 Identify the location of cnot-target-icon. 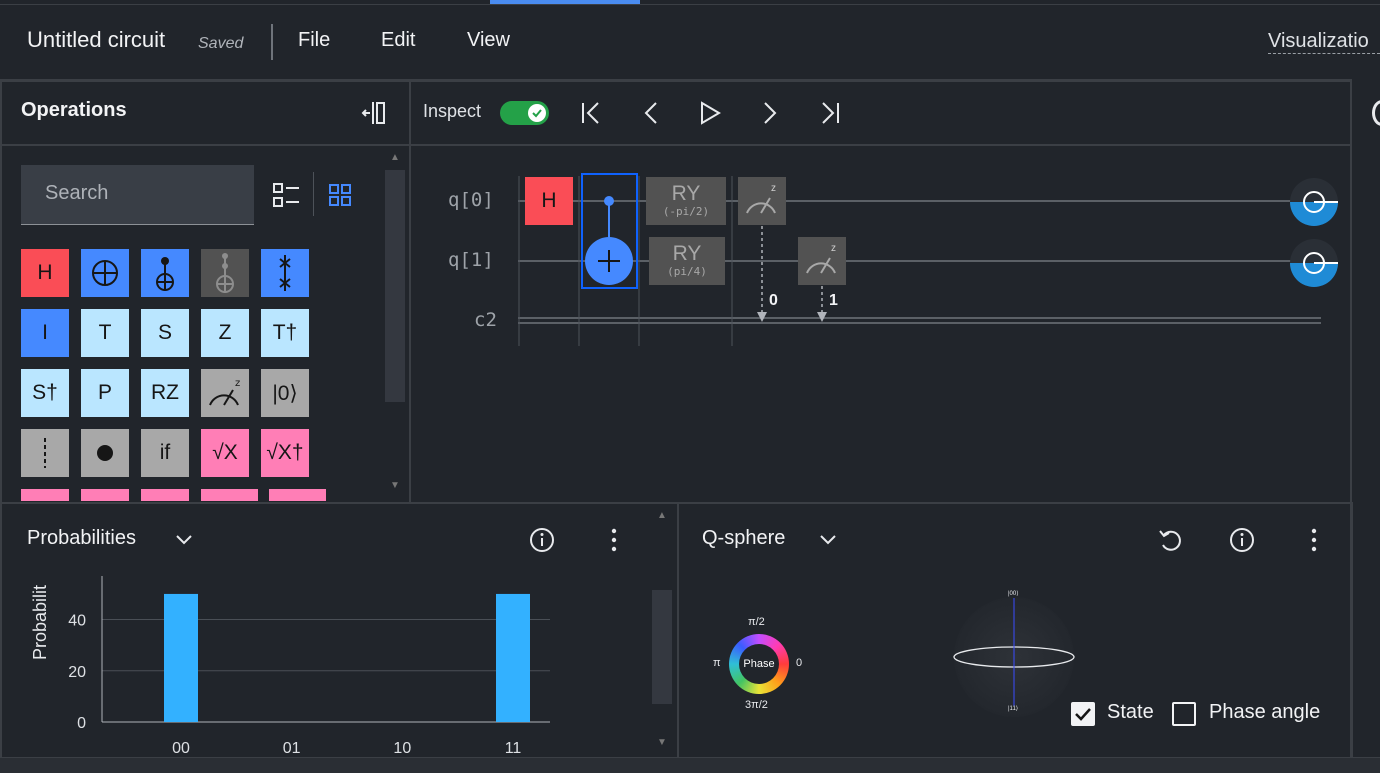
(105, 273).